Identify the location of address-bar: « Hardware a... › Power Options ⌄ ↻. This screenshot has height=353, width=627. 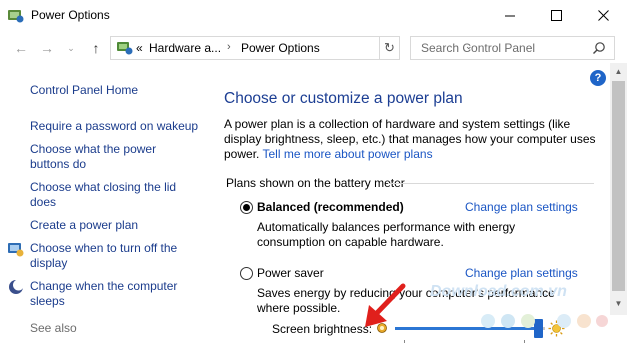
(291, 48).